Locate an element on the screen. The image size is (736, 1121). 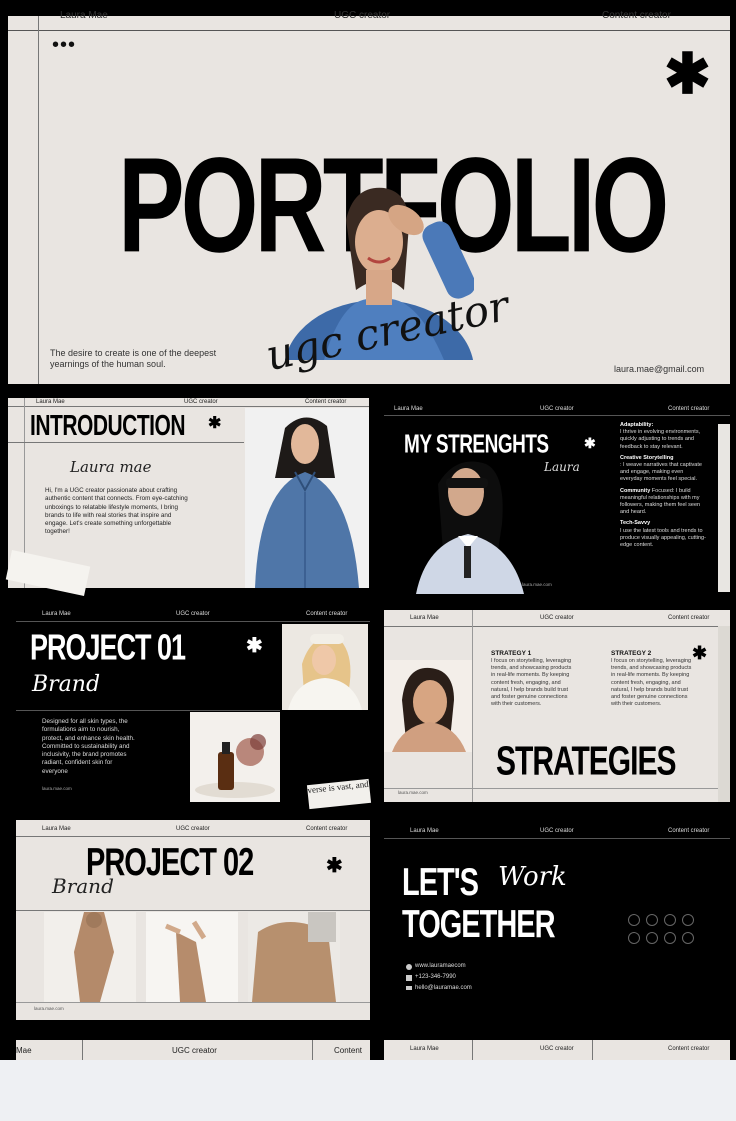
project1-title: PROJECT 01 is located at coordinates (108, 647).